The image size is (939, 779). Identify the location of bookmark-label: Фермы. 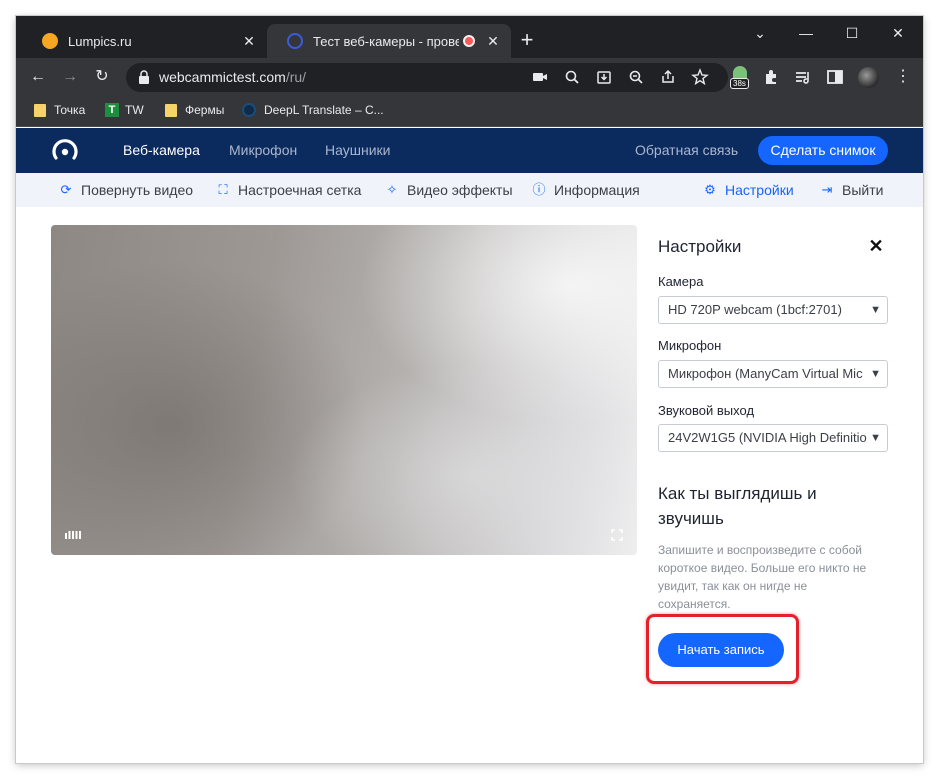
(205, 110).